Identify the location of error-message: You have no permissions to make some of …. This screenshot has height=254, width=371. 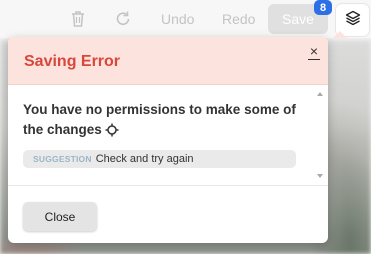
(163, 121).